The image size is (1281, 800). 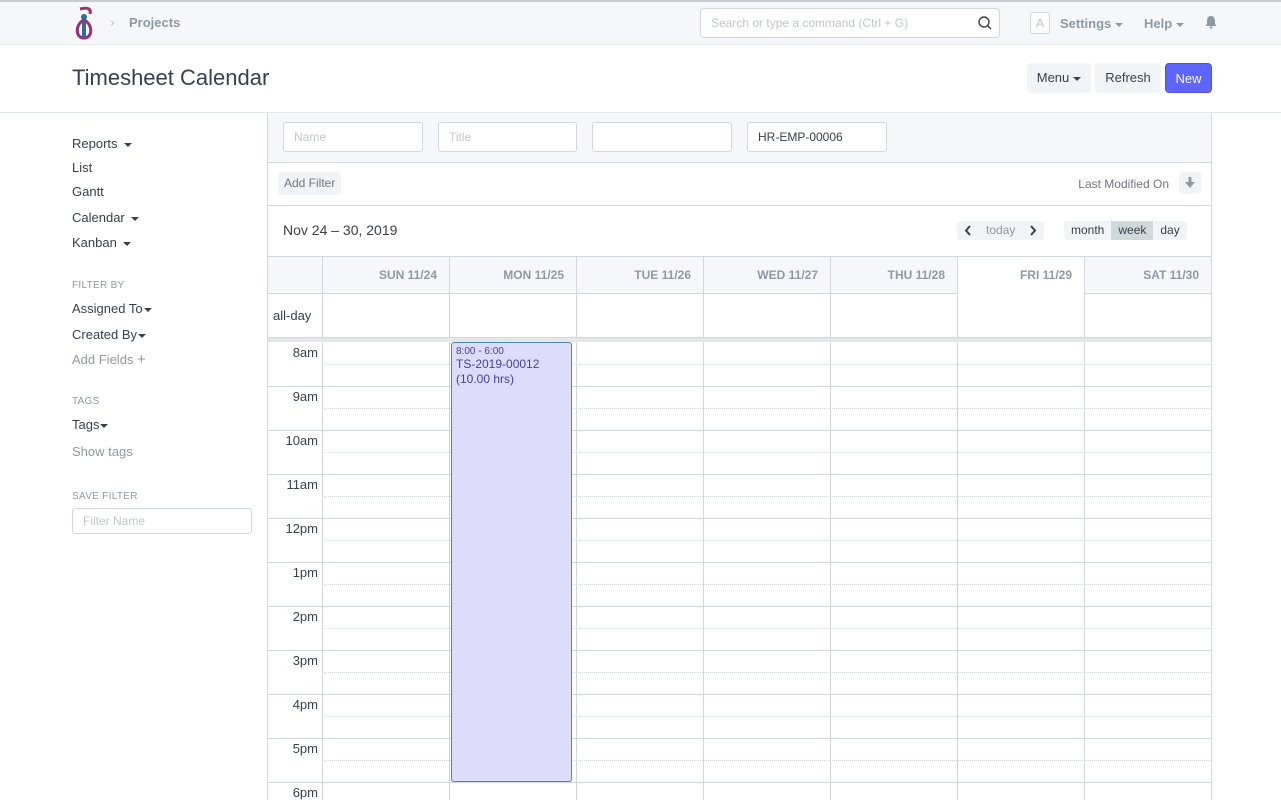 I want to click on day-header: WED 11/27, so click(x=766, y=275).